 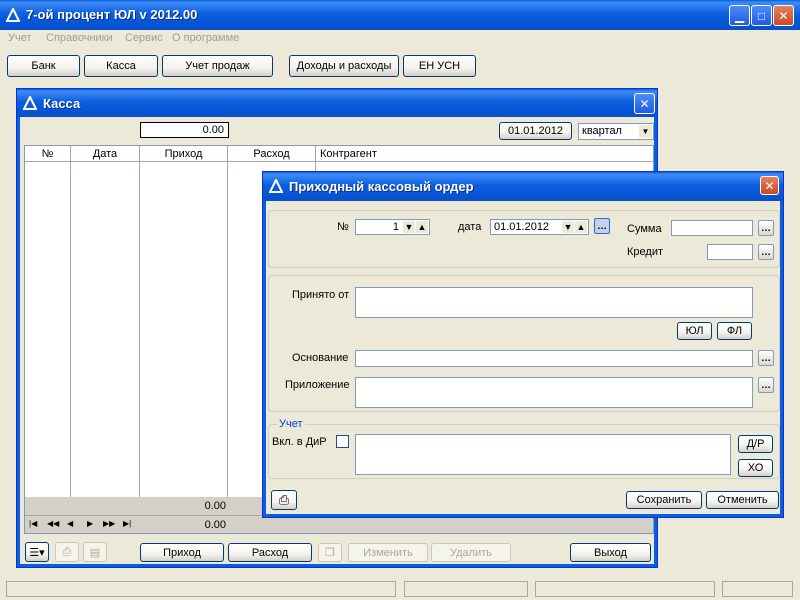 I want to click on period-select: квартал ▼, so click(x=616, y=131).